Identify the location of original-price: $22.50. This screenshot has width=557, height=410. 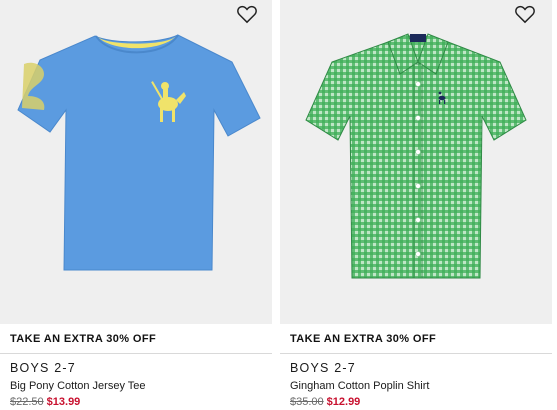
(27, 402).